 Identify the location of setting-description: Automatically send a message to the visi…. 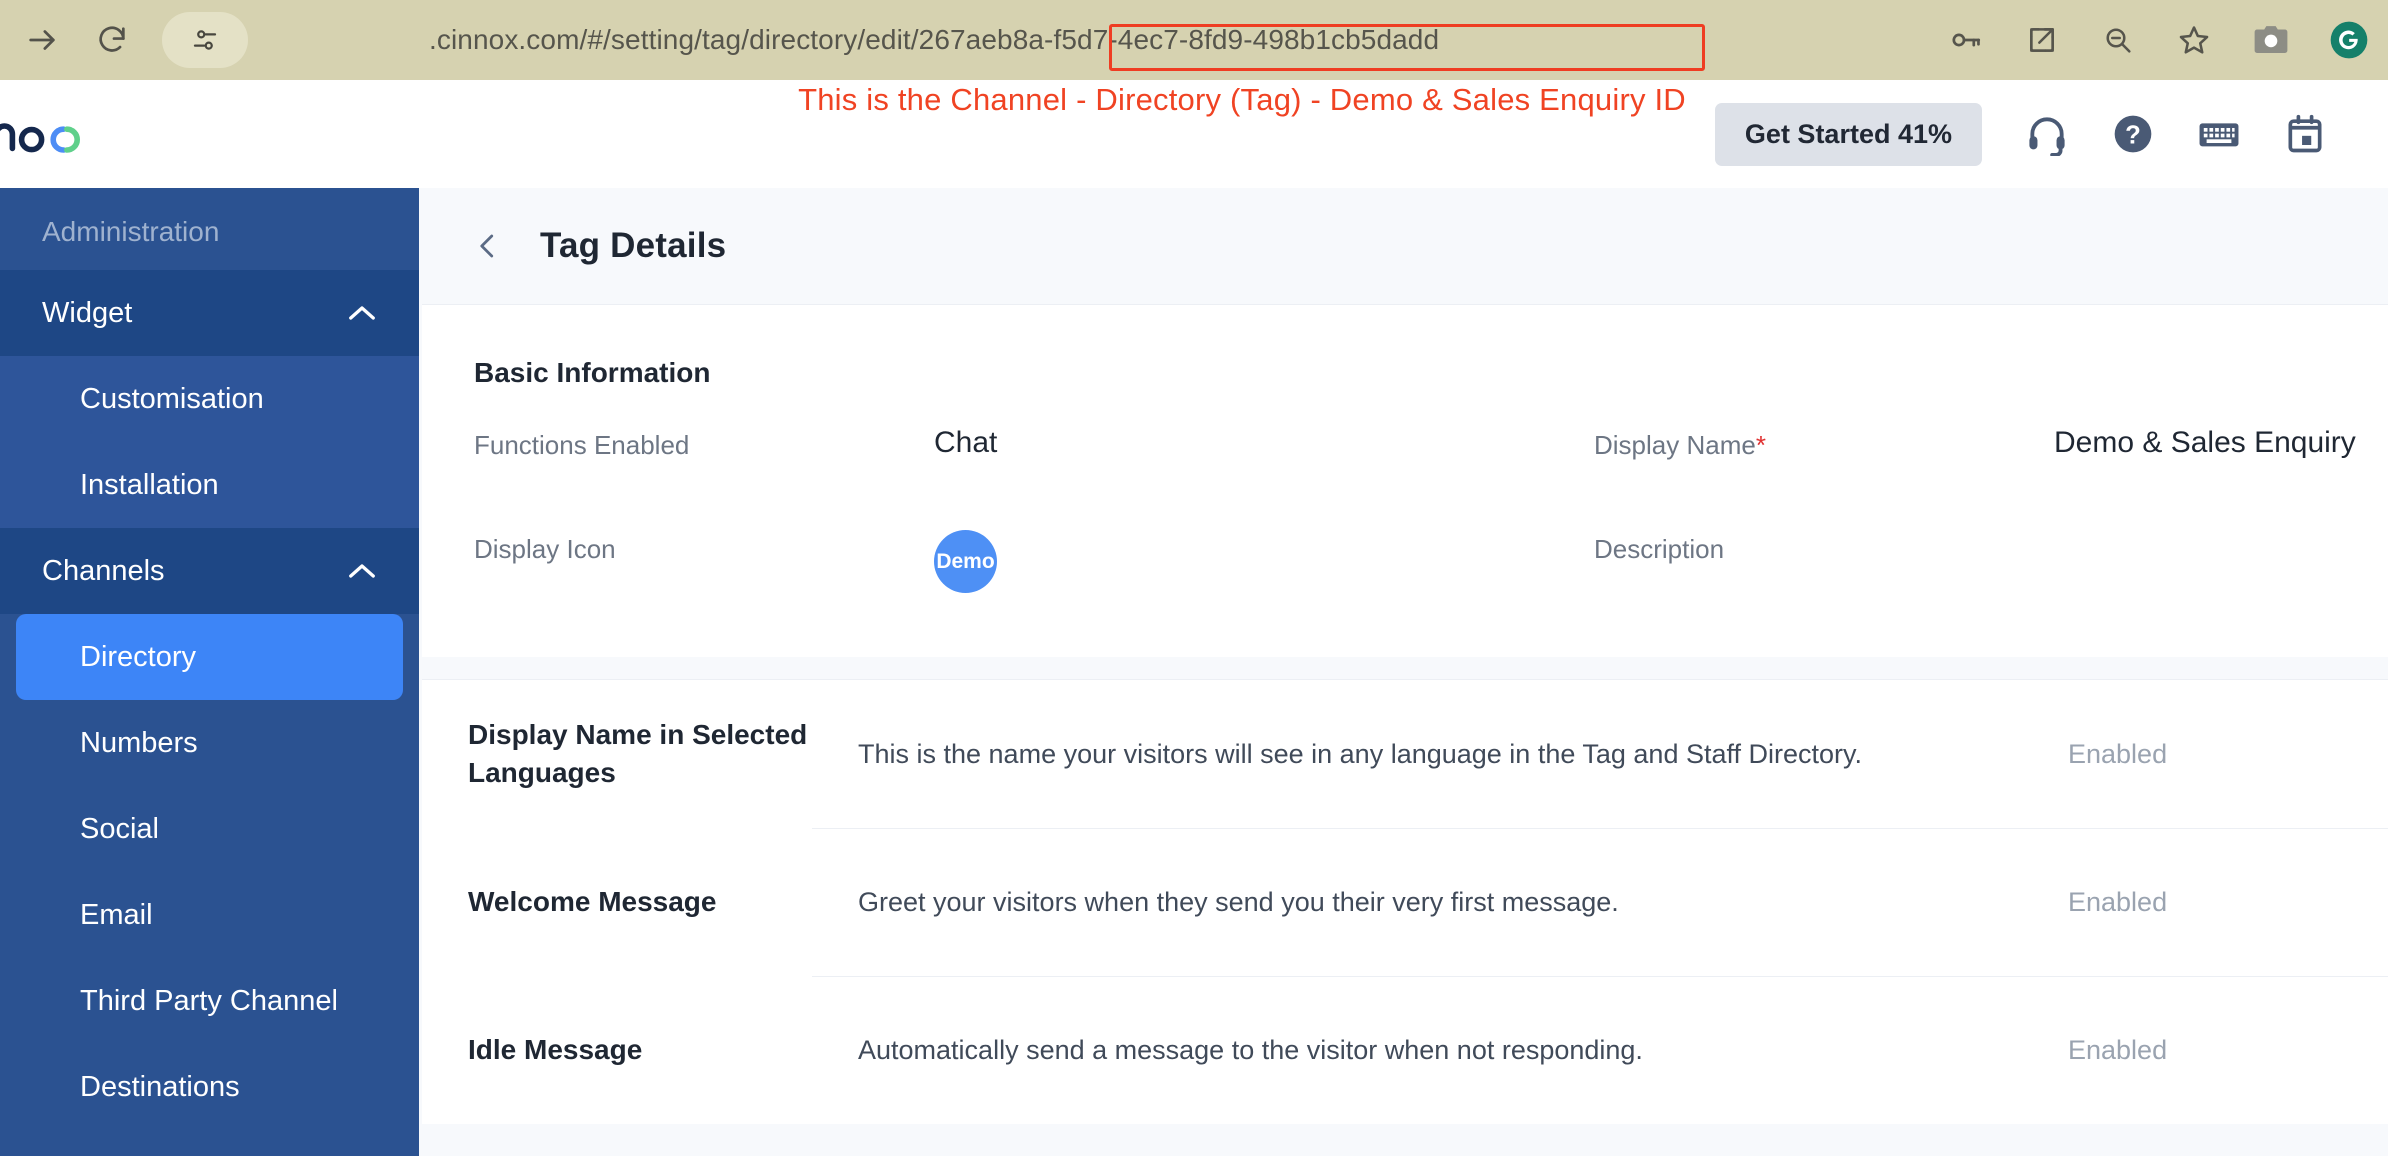
(1250, 1049).